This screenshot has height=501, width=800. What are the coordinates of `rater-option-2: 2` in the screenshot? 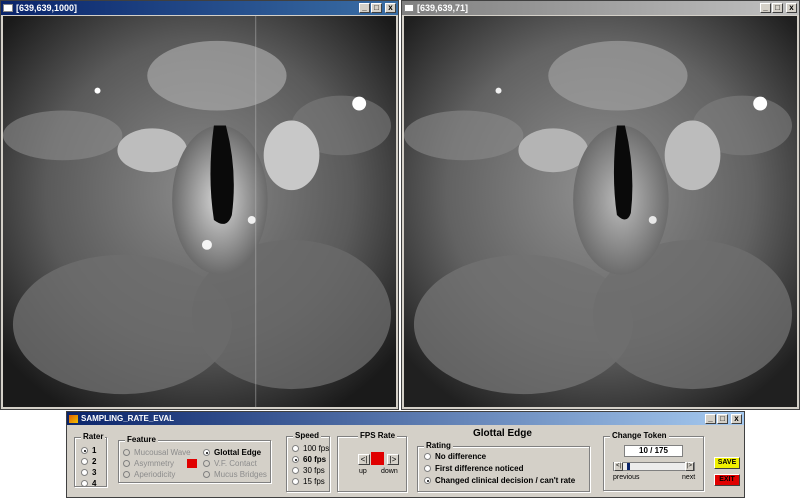 It's located at (88, 461).